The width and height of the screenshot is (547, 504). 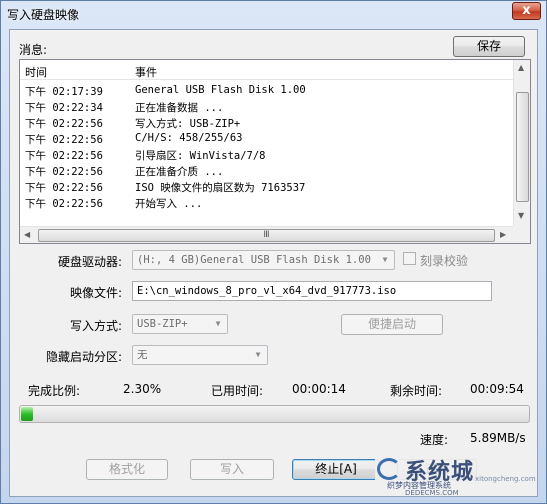 What do you see at coordinates (416, 391) in the screenshot?
I see `remaining-label: 剩余时间:` at bounding box center [416, 391].